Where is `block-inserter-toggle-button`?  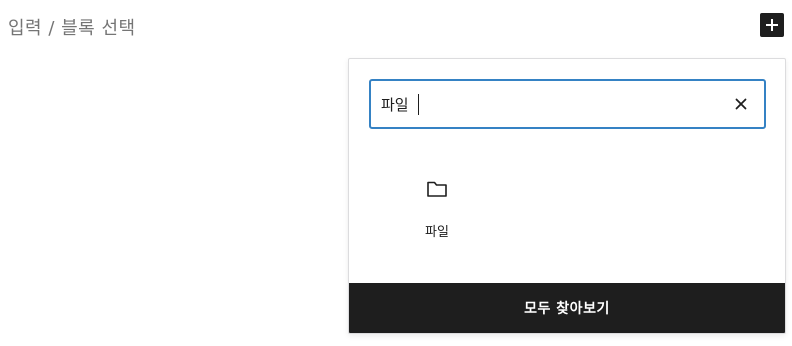
block-inserter-toggle-button is located at coordinates (772, 25).